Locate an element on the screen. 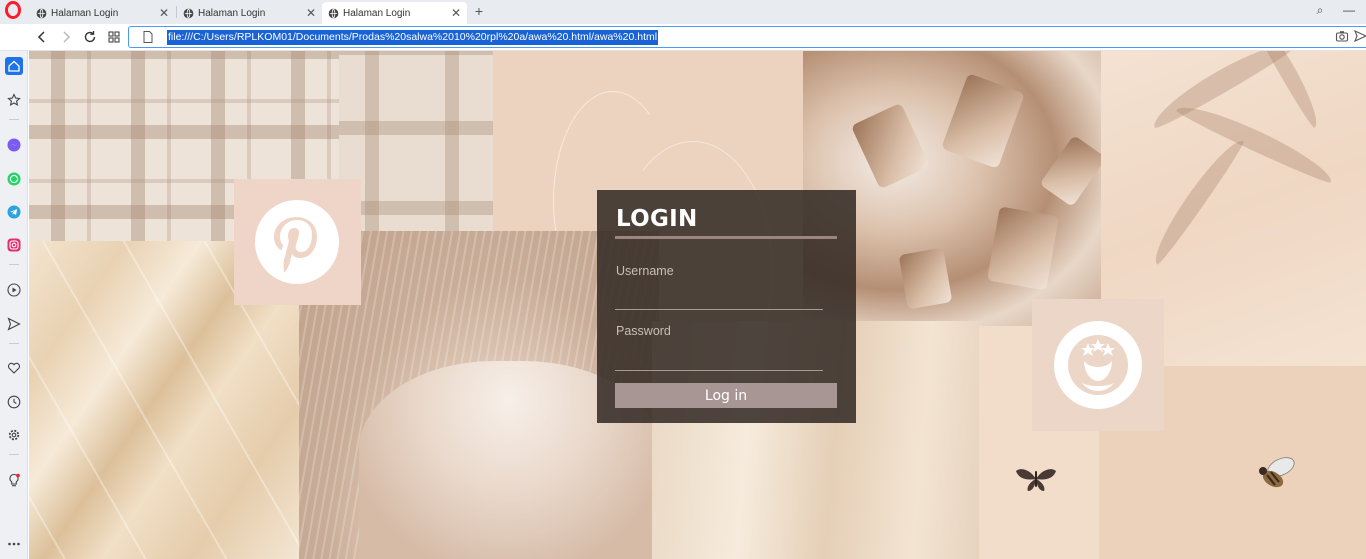  player-icon is located at coordinates (14, 290).